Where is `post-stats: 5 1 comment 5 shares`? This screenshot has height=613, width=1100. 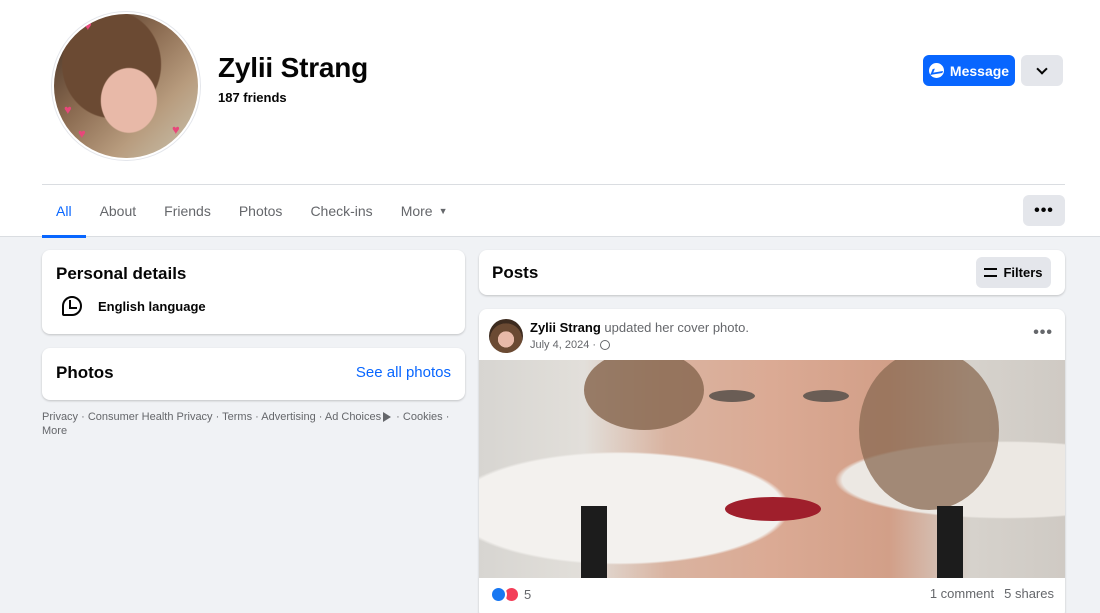
post-stats: 5 1 comment 5 shares is located at coordinates (772, 595).